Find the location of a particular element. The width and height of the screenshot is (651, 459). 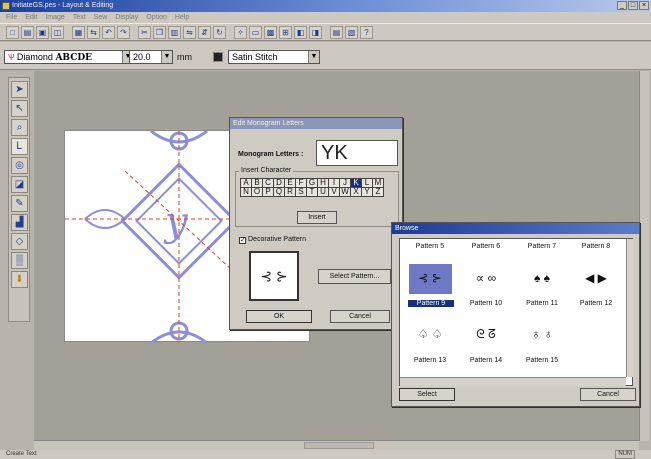

realistic-preview-icon: ◨ is located at coordinates (315, 32).